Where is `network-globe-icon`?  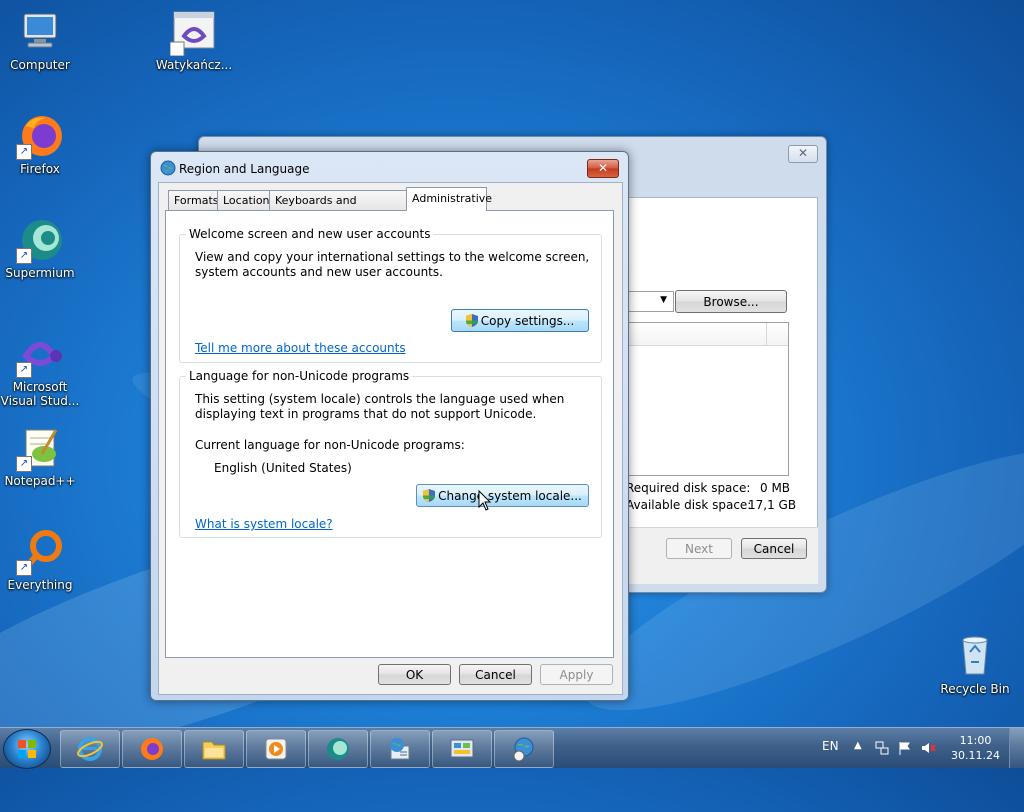 network-globe-icon is located at coordinates (400, 749).